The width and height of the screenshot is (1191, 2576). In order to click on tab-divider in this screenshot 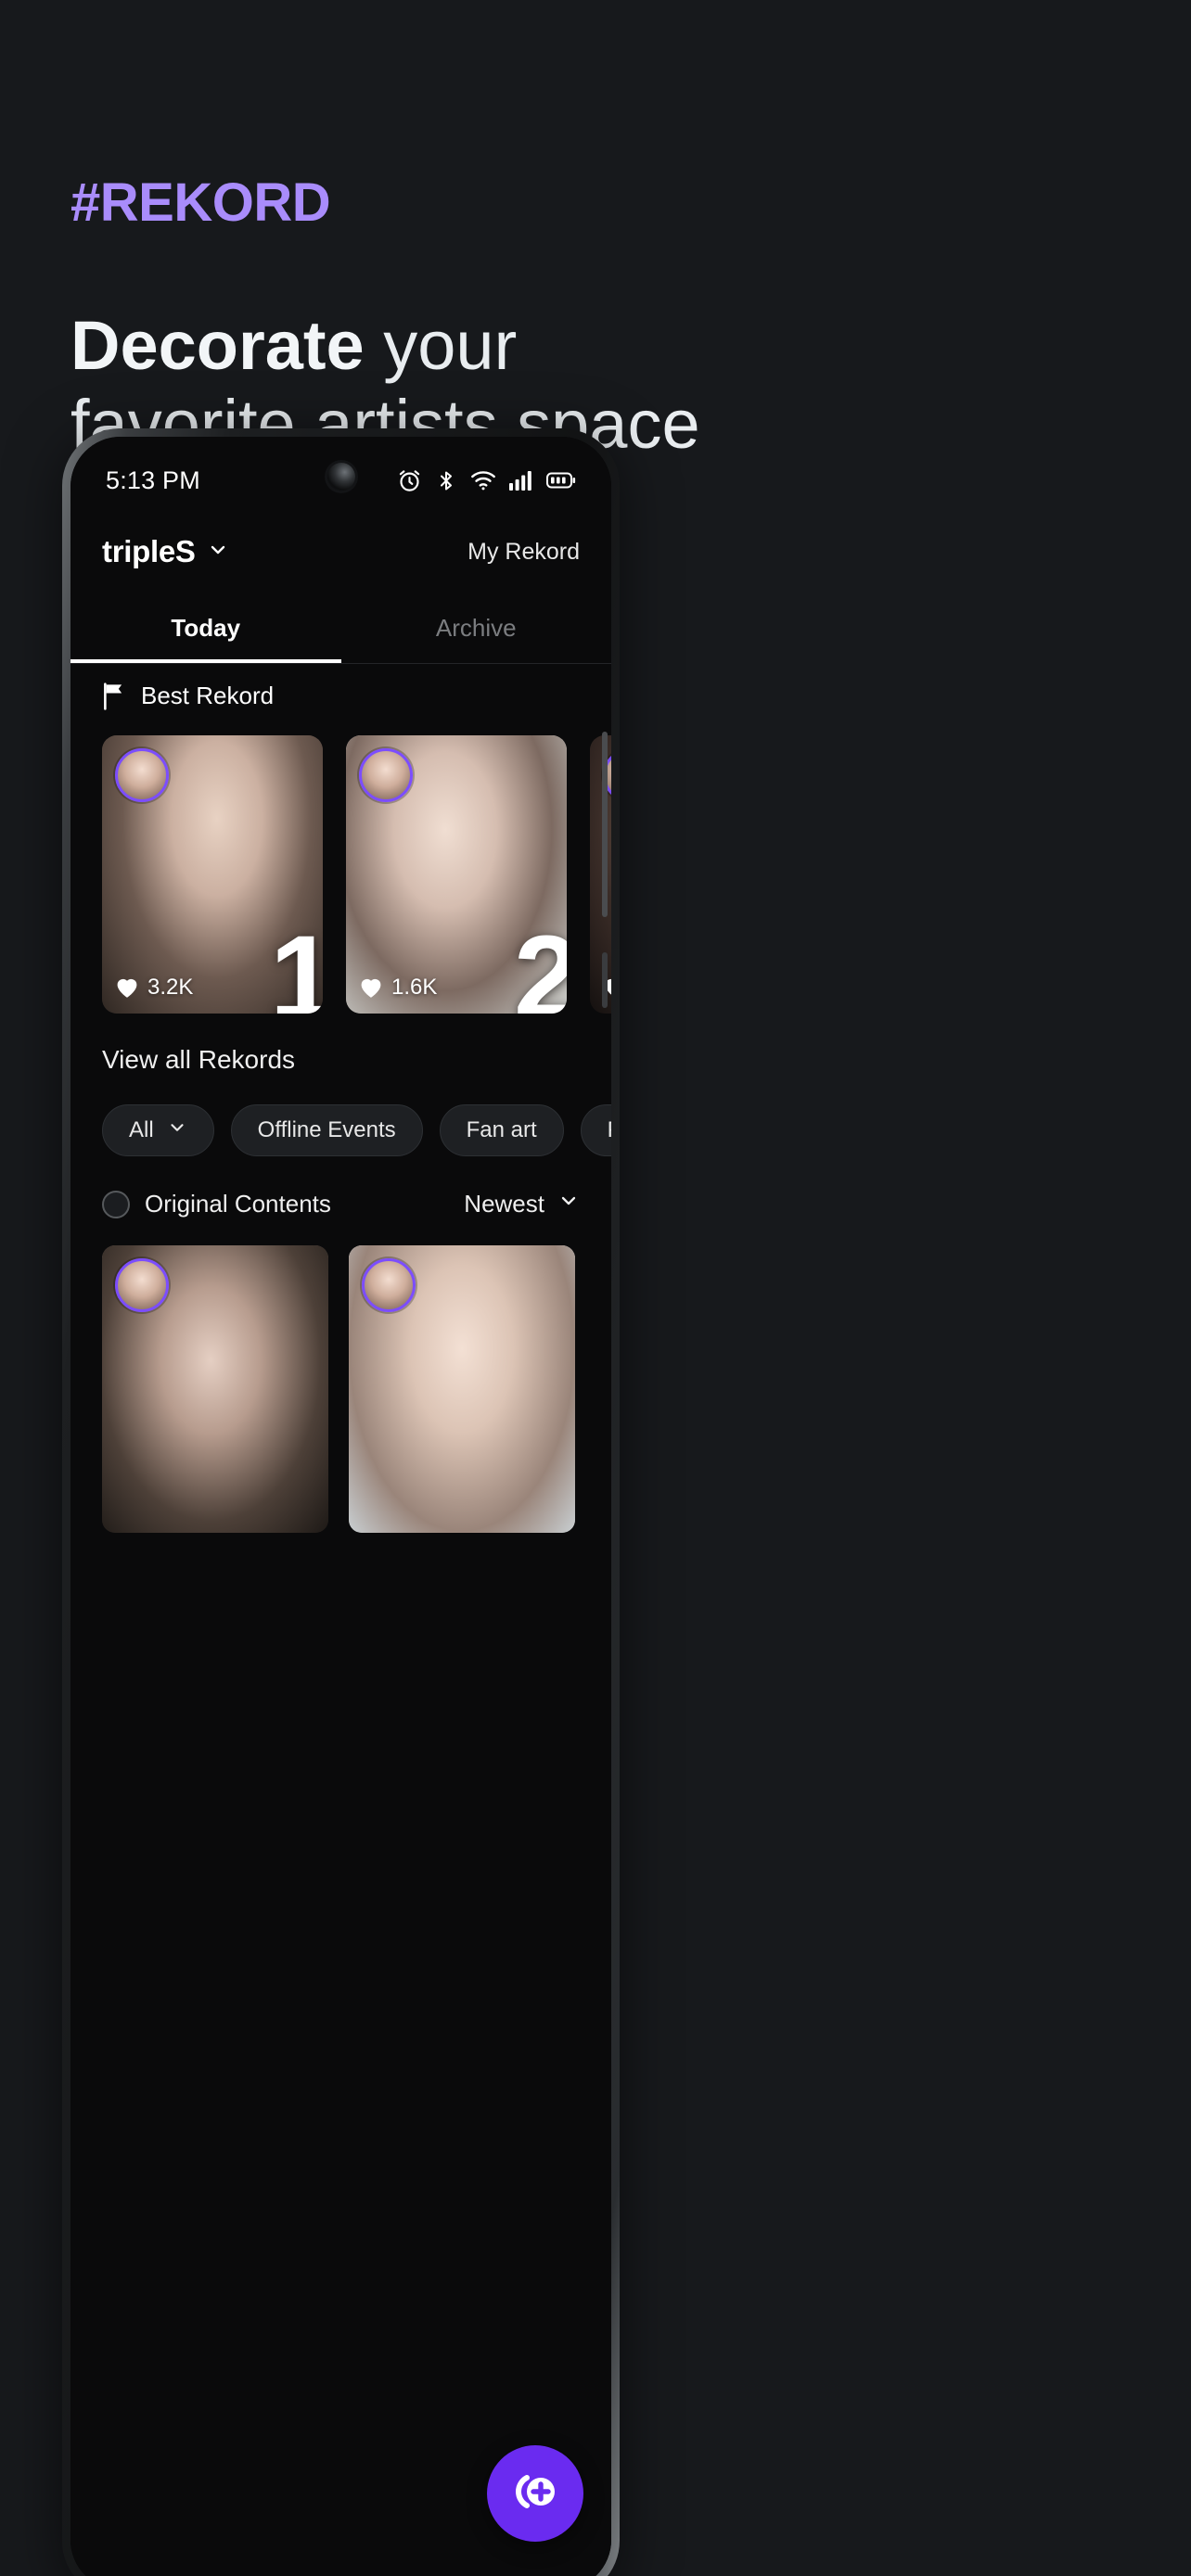, I will do `click(340, 663)`.